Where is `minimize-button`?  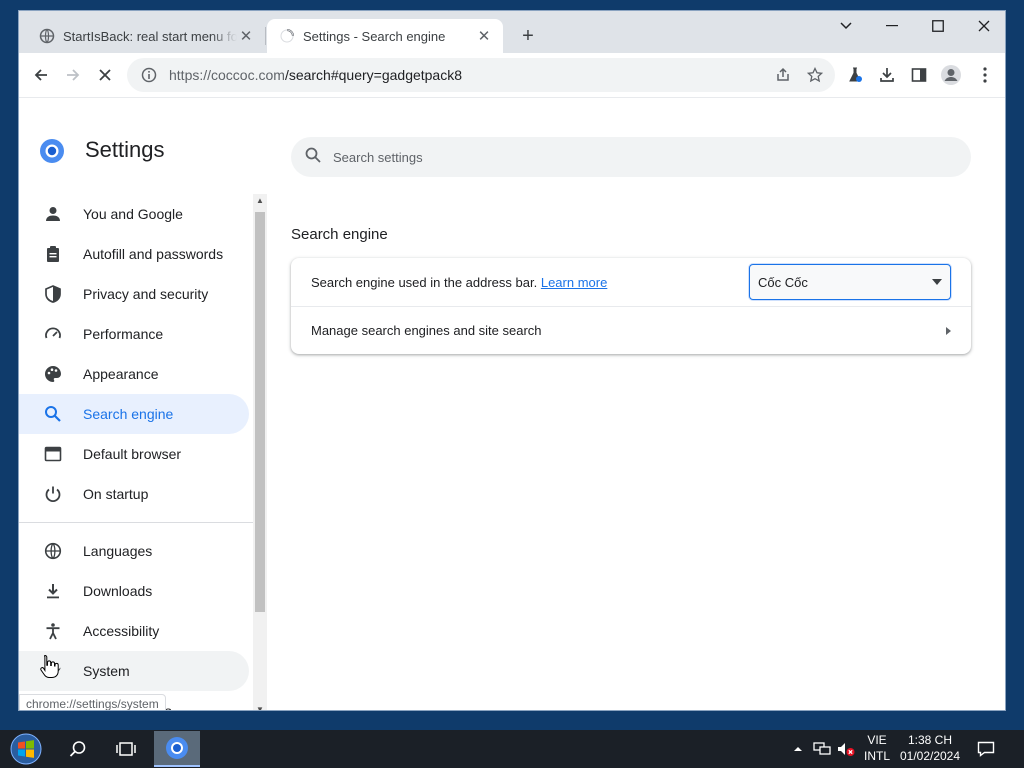
minimize-button is located at coordinates (892, 26).